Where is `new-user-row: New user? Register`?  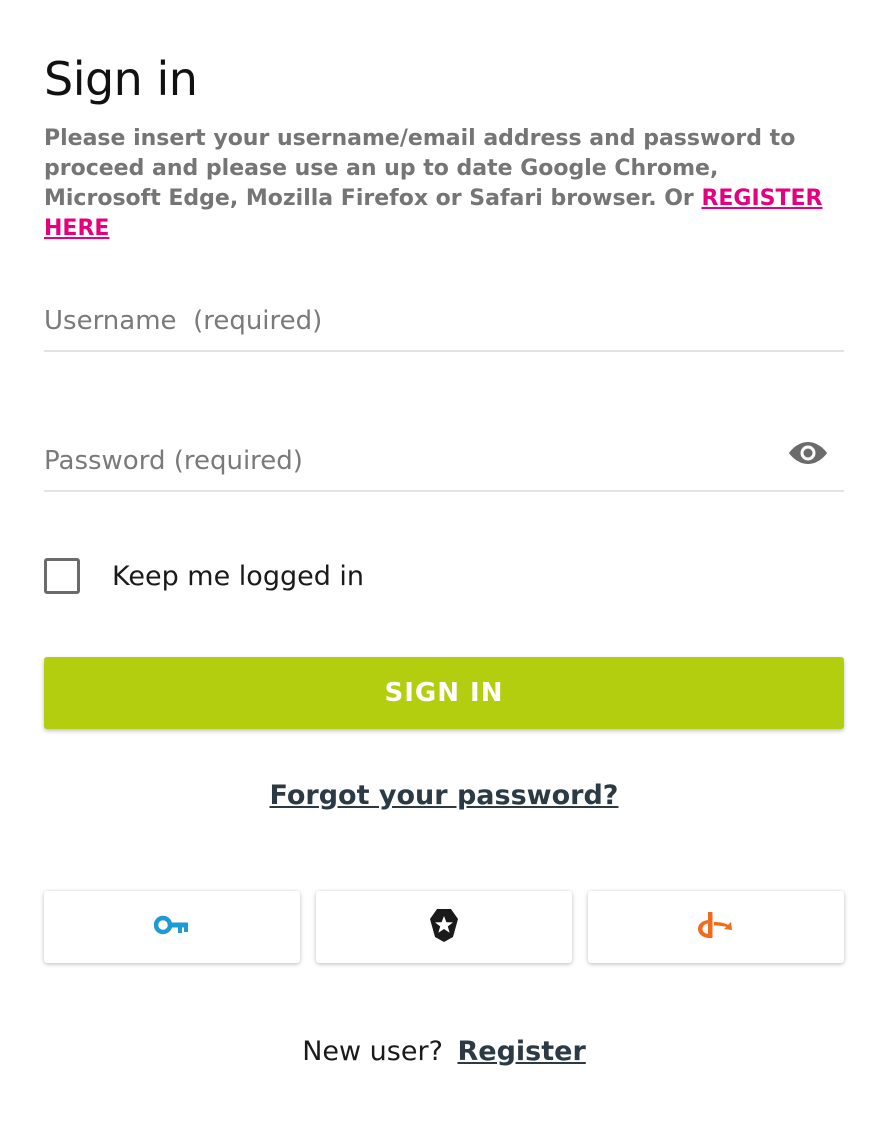 new-user-row: New user? Register is located at coordinates (444, 1051).